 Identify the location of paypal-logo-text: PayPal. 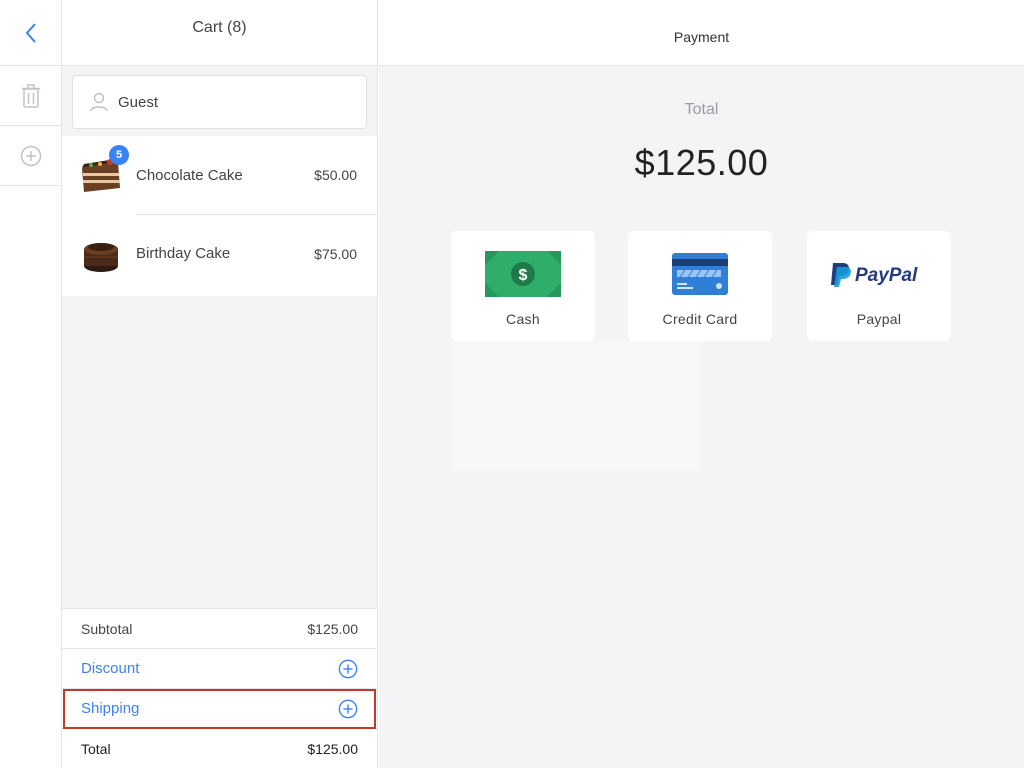
(886, 275).